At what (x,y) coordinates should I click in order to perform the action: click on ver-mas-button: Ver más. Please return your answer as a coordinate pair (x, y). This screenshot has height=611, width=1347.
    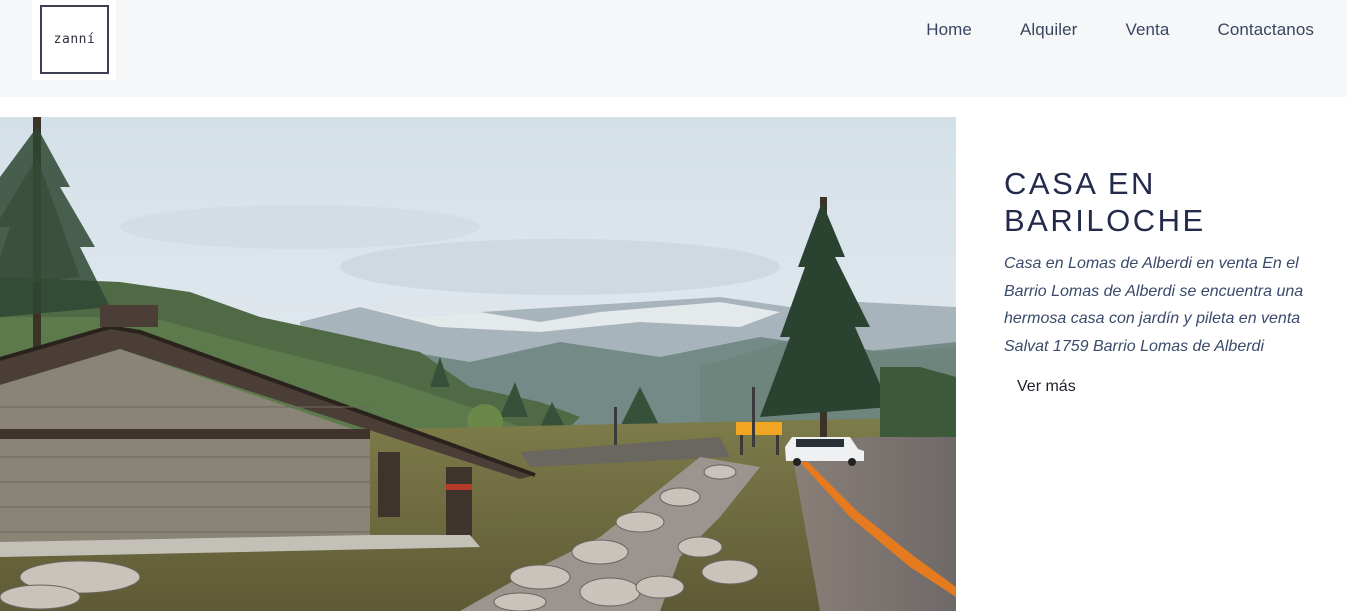
    Looking at the image, I should click on (1046, 387).